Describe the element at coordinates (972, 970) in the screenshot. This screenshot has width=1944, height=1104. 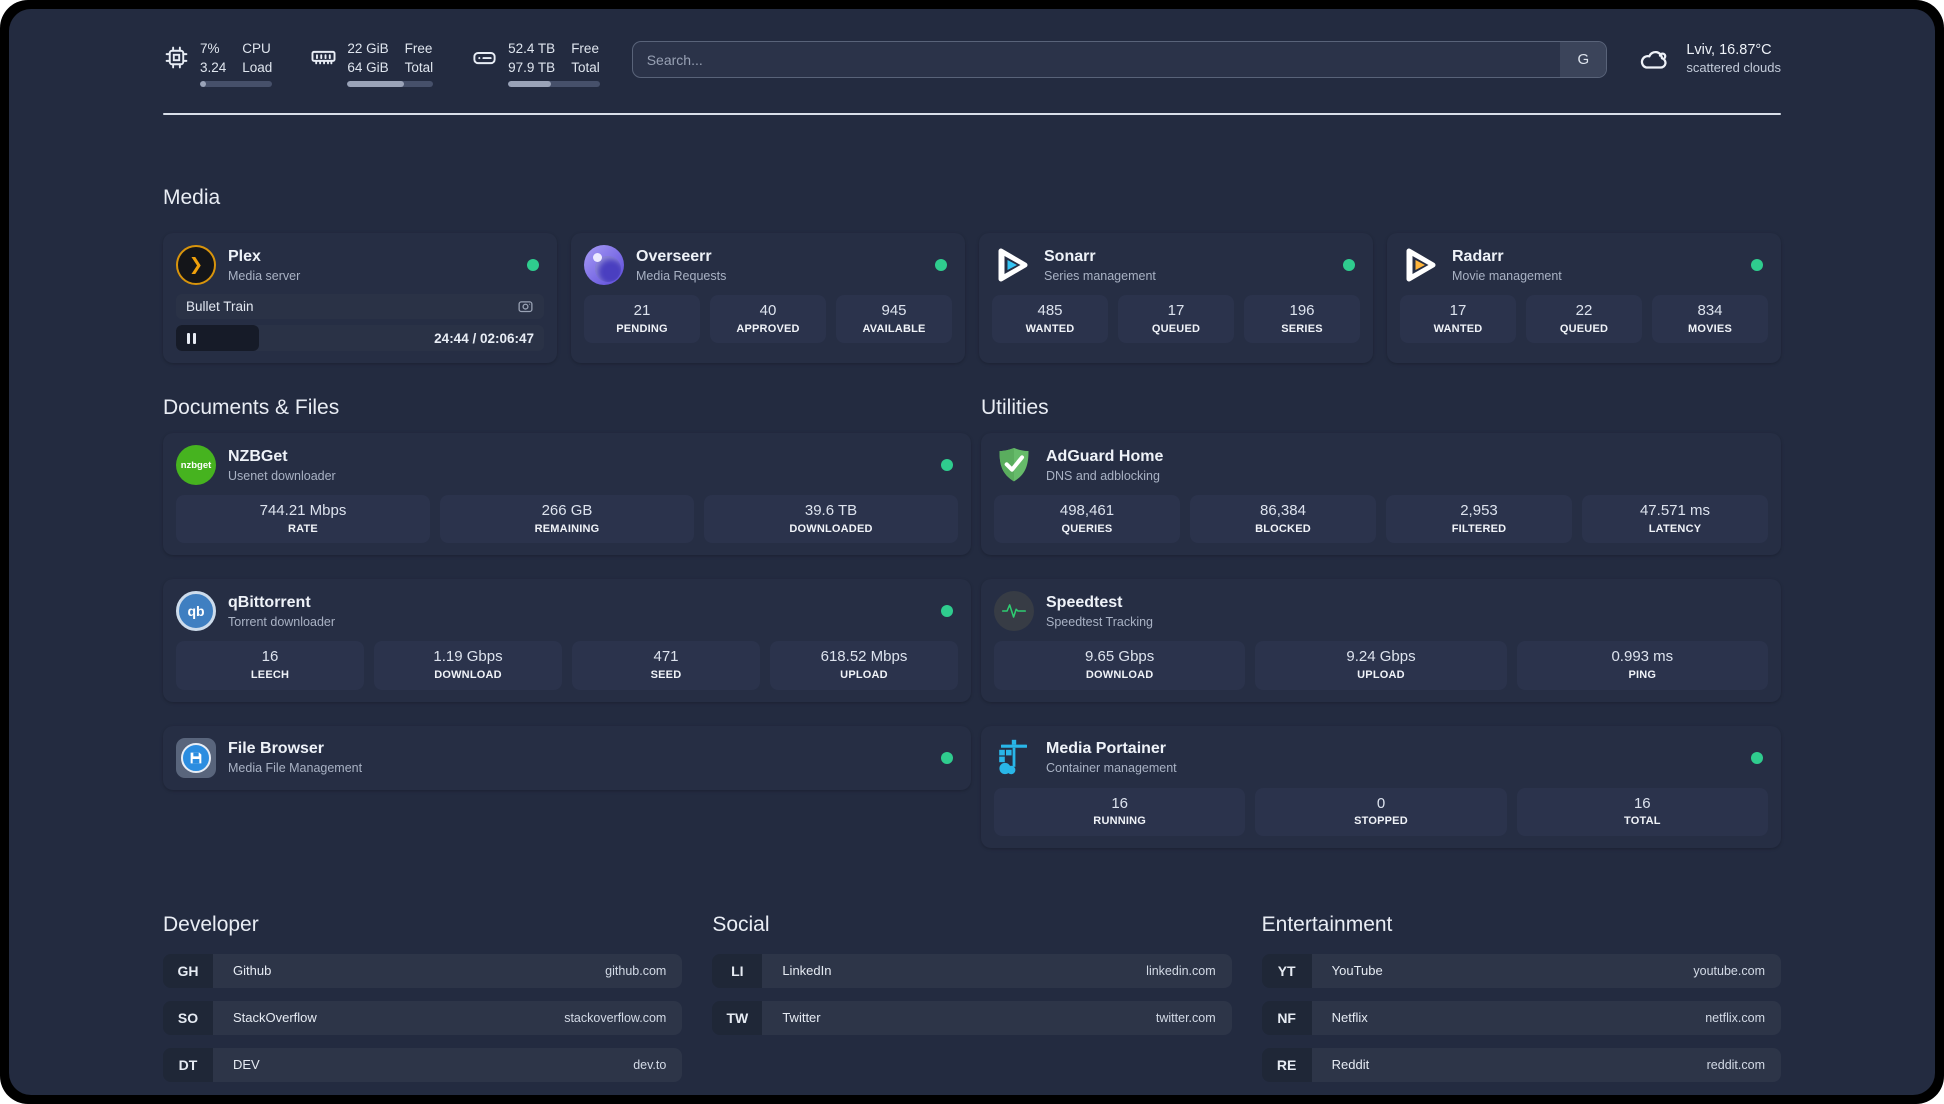
I see `bookmark-linkedin: LI LinkedIn linkedin.com` at that location.